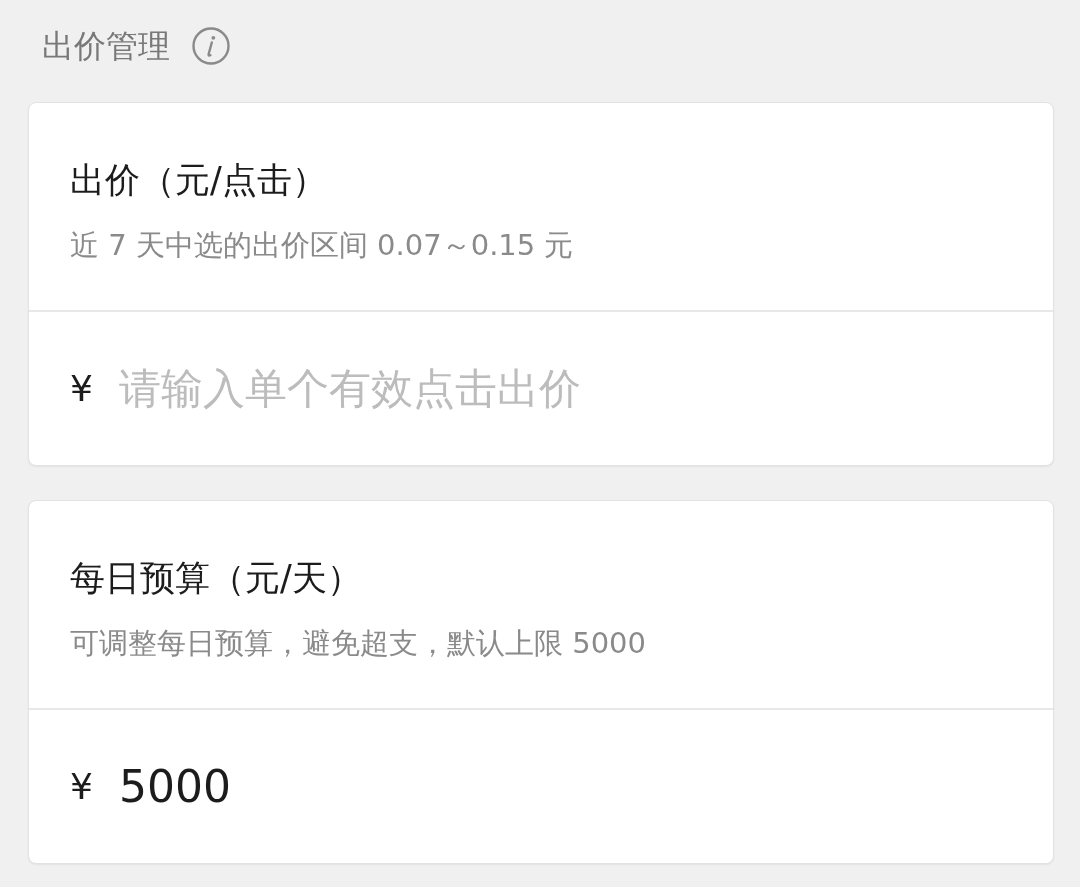 This screenshot has height=887, width=1080. I want to click on section-hint: 可调整每日预算，避免超支，默认上限 5000, so click(359, 643).